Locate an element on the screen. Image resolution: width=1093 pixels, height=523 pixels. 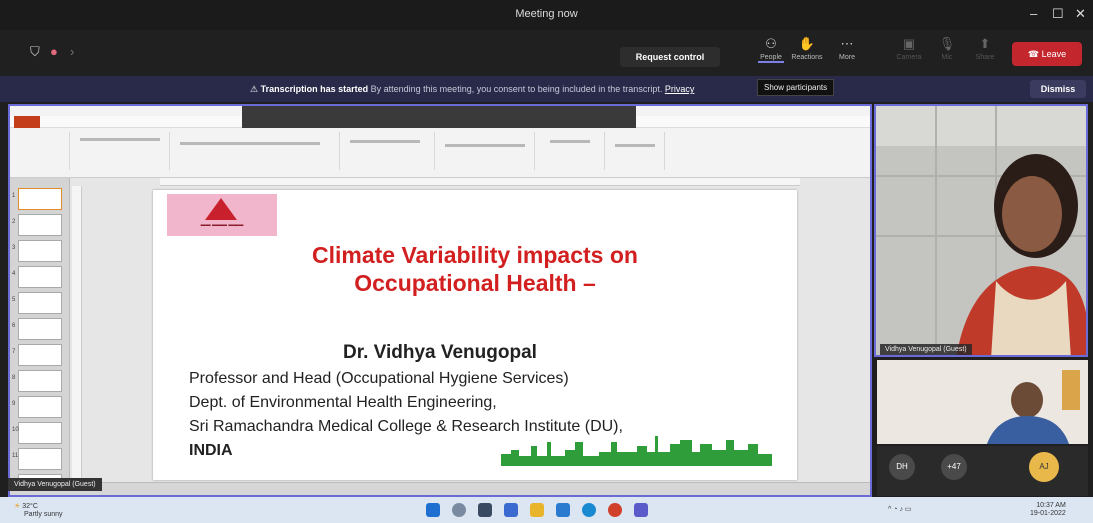
camera-button: ▣ Camera is located at coordinates (909, 48).